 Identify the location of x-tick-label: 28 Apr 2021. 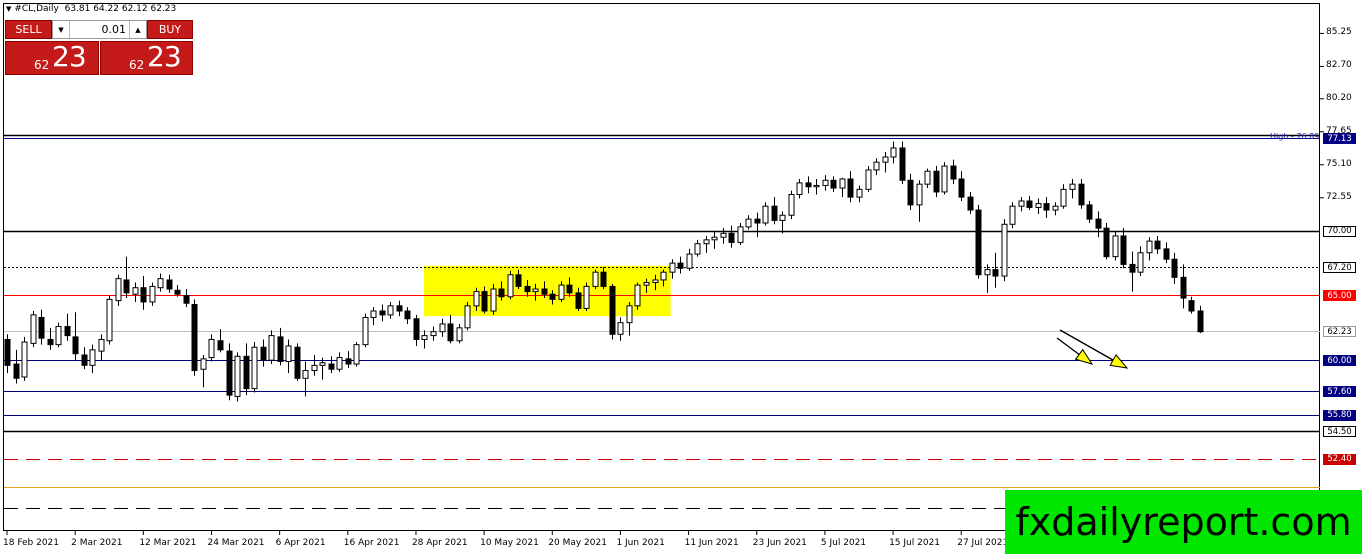
(439, 543).